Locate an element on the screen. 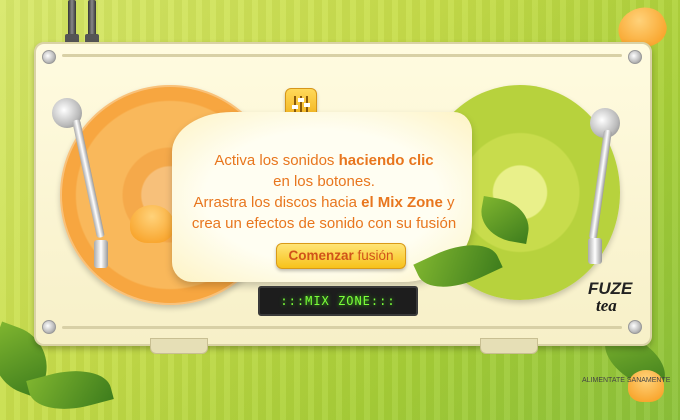 The height and width of the screenshot is (420, 680). fuze-tea-logo: FUZE tea is located at coordinates (614, 300).